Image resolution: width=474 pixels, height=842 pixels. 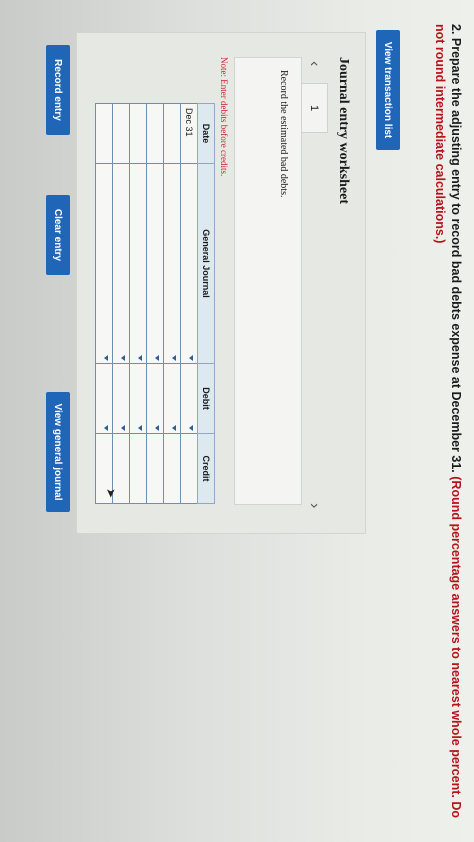 What do you see at coordinates (189, 133) in the screenshot?
I see `date-cell: Dec 31` at bounding box center [189, 133].